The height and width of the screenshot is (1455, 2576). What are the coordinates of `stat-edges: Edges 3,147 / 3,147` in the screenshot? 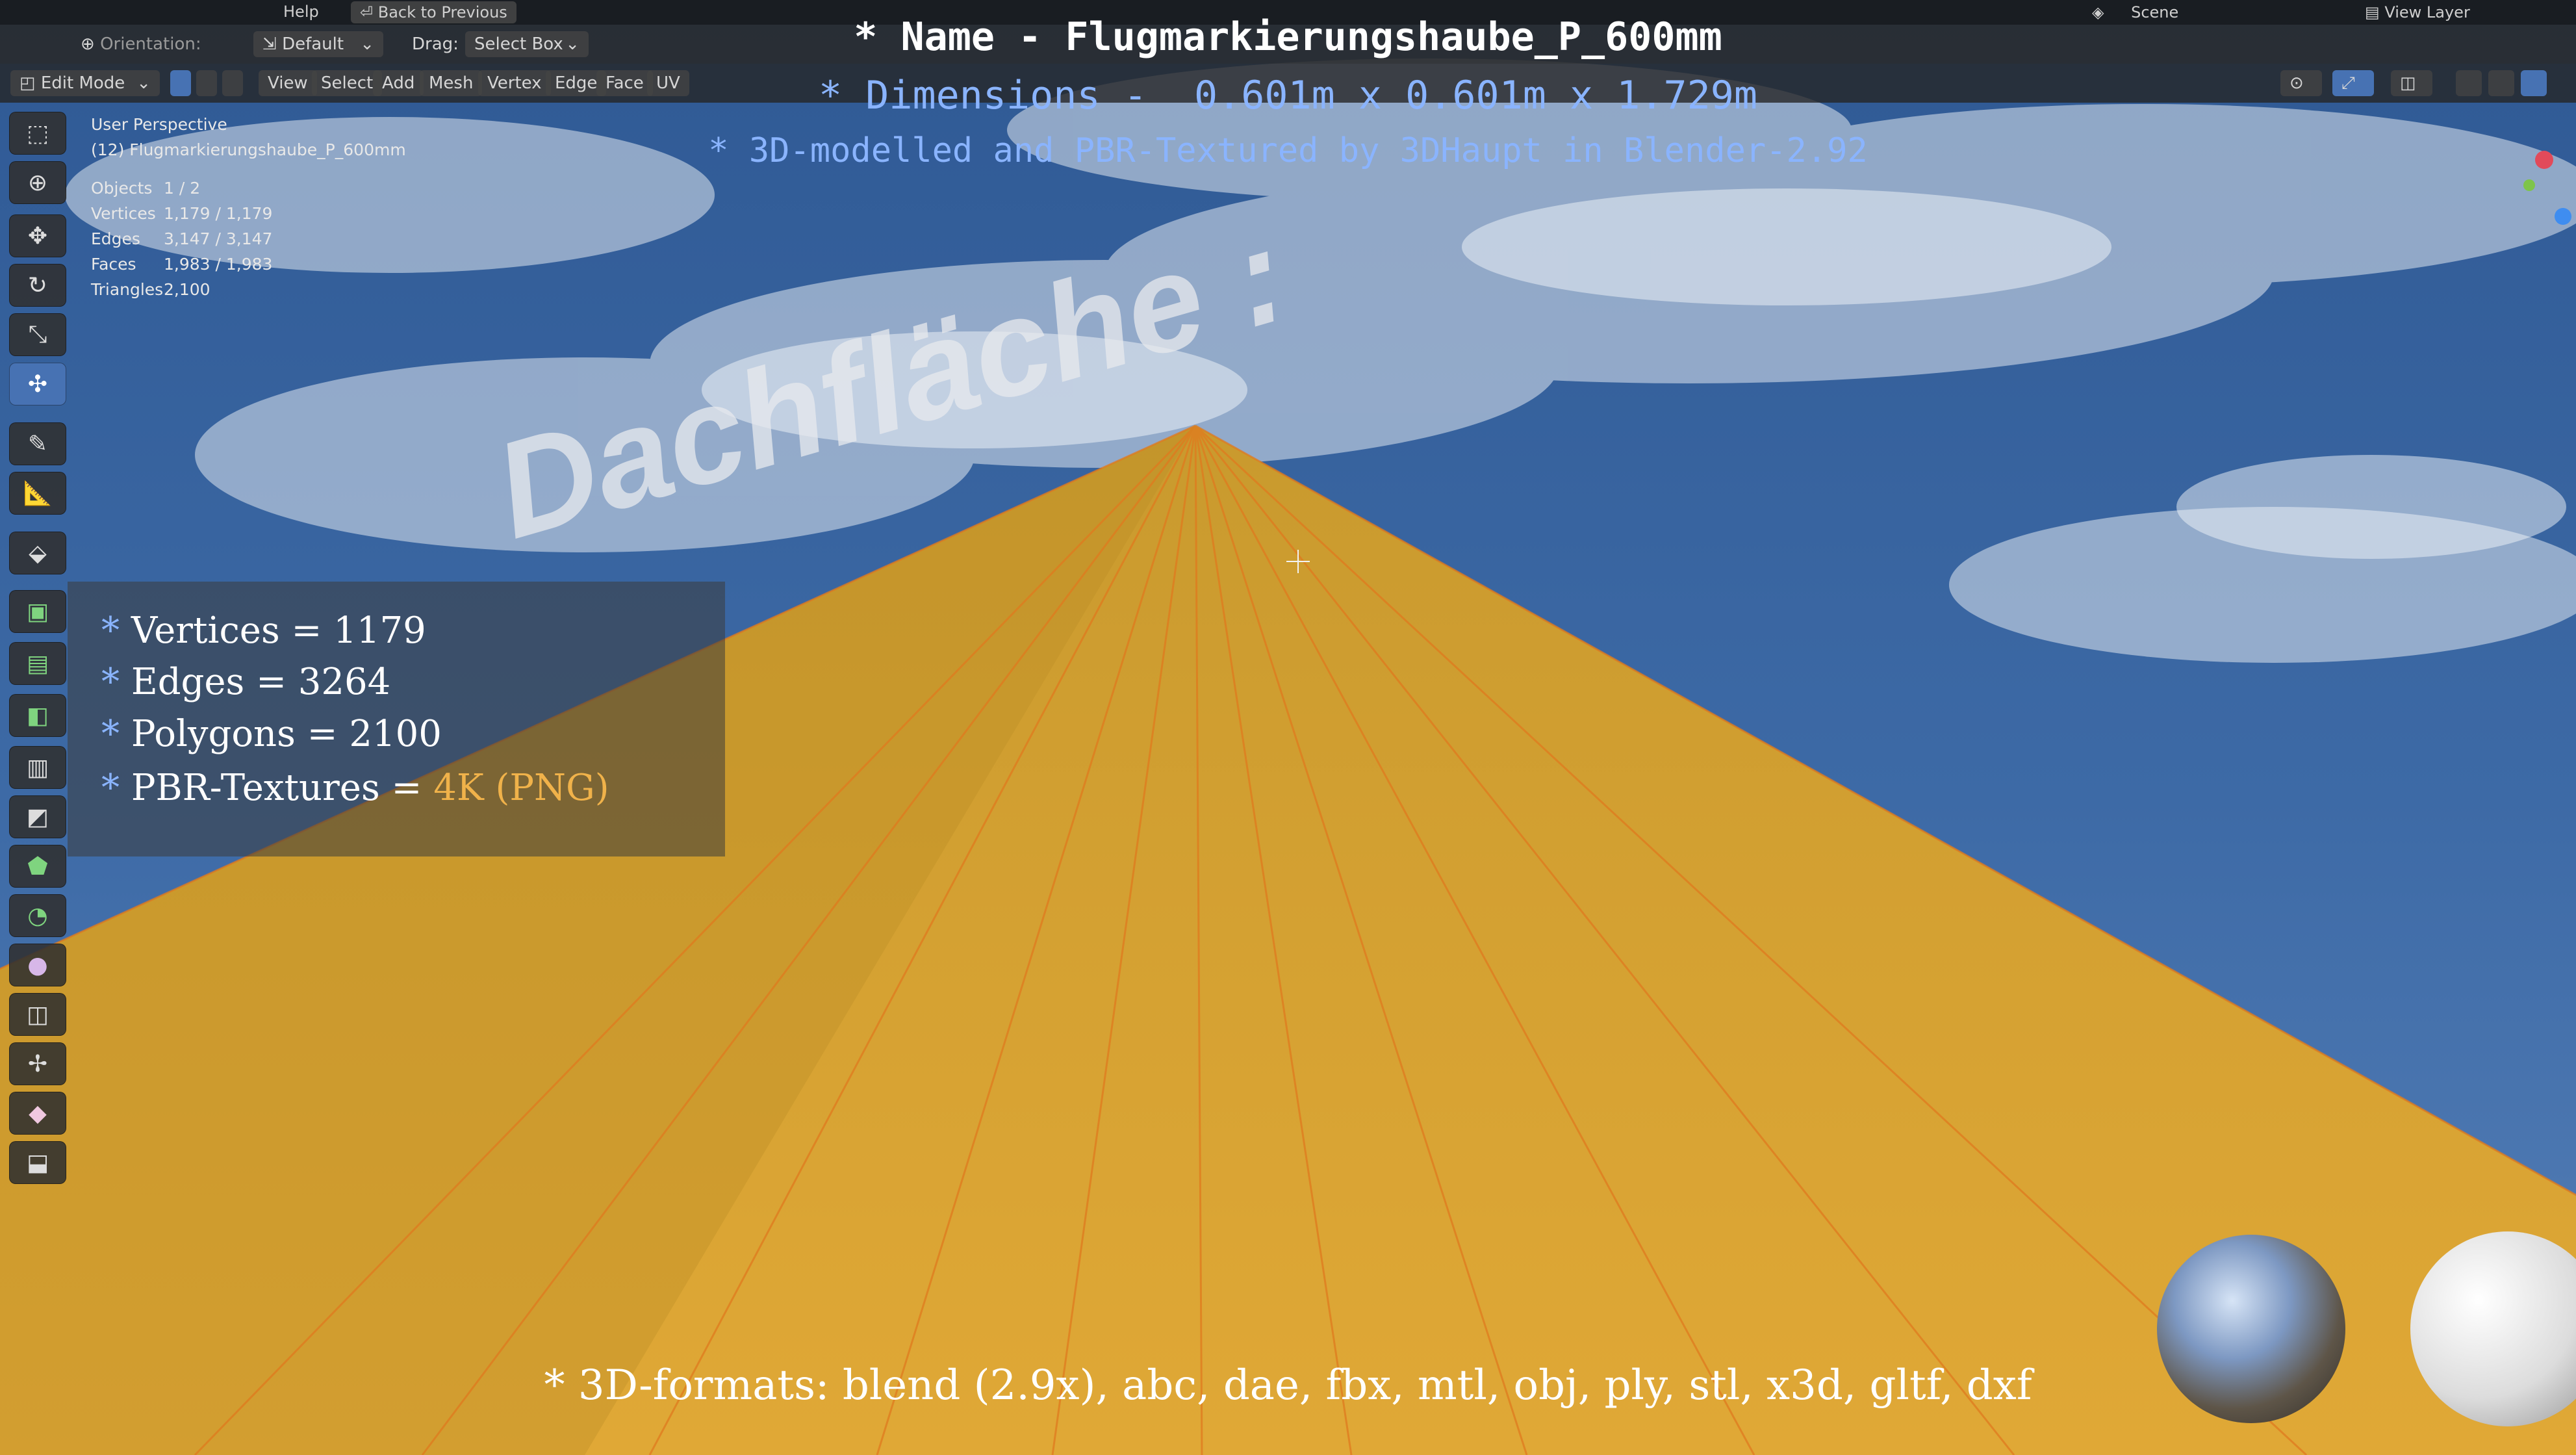 It's located at (182, 239).